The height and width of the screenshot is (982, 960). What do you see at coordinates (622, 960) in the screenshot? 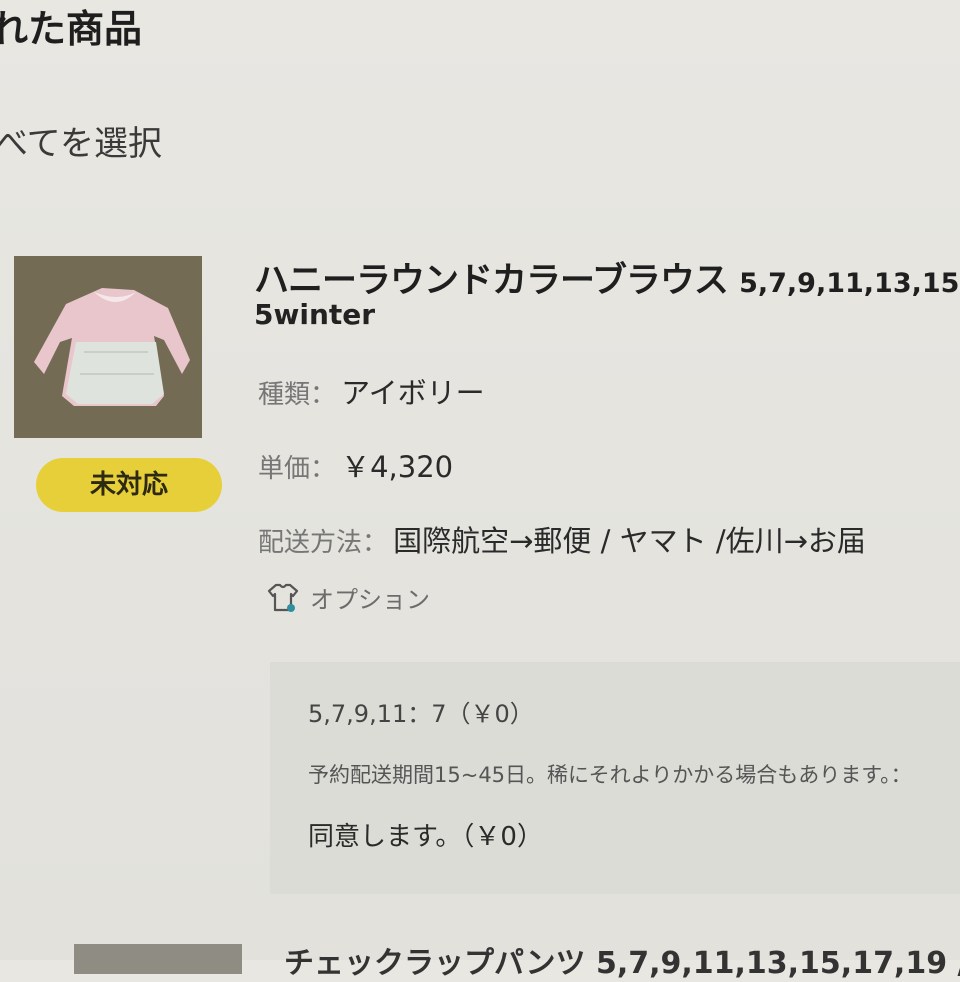
I see `next-item-title: チェックラップパンツ 5,7,9,11,13,15,17,19 / 5` at bounding box center [622, 960].